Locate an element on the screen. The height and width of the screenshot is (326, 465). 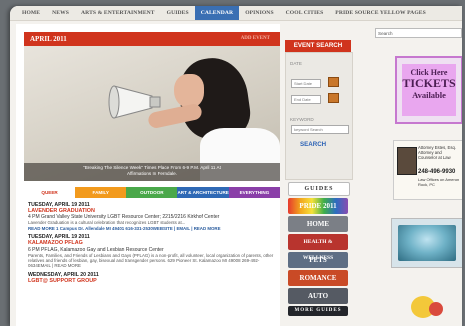
category-outdoor: OUTDOOR is located at coordinates (152, 192).